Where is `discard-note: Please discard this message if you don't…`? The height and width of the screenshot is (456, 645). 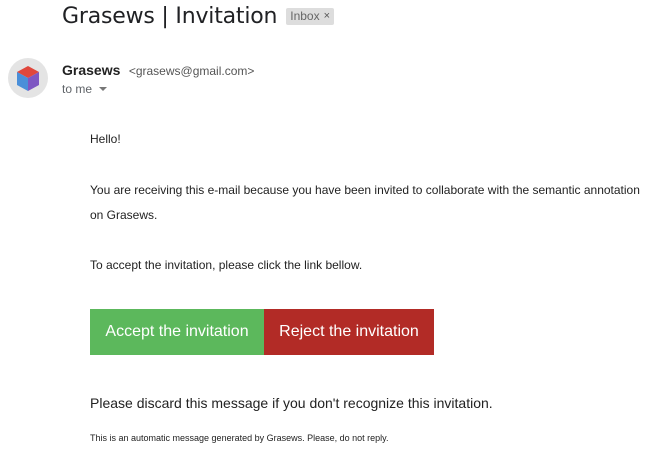 discard-note: Please discard this message if you don't… is located at coordinates (291, 403).